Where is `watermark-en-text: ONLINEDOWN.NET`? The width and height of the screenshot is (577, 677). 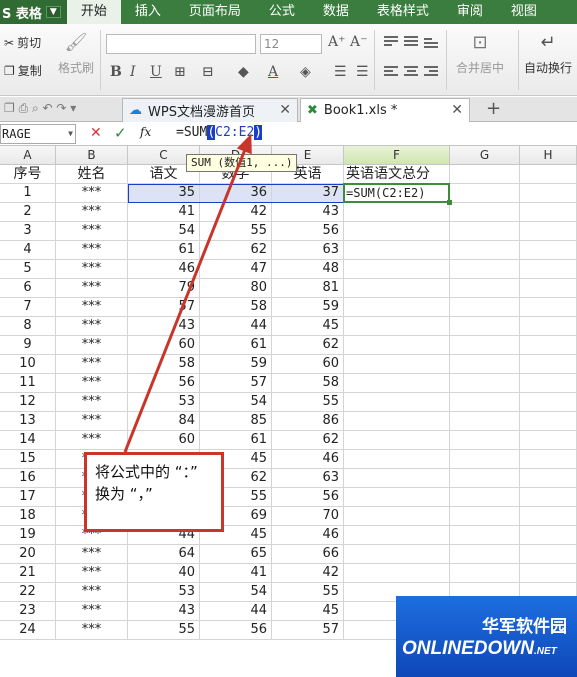
watermark-en-text: ONLINEDOWN.NET is located at coordinates (479, 649).